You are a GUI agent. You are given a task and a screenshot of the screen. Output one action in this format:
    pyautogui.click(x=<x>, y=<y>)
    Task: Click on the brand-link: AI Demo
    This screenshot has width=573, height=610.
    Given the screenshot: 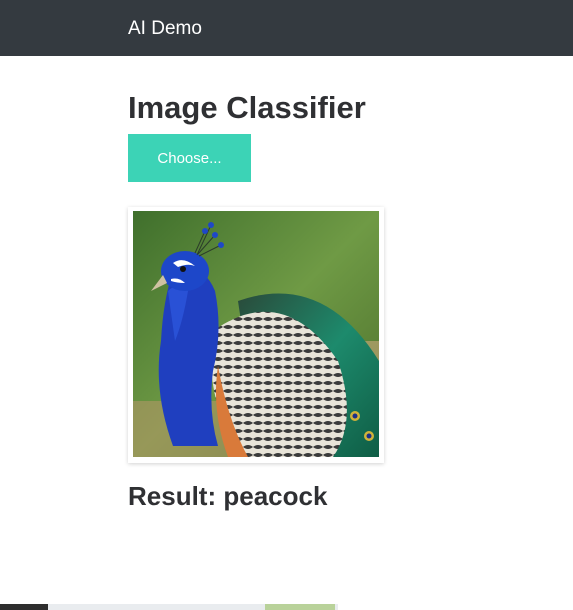 What is the action you would take?
    pyautogui.click(x=165, y=29)
    